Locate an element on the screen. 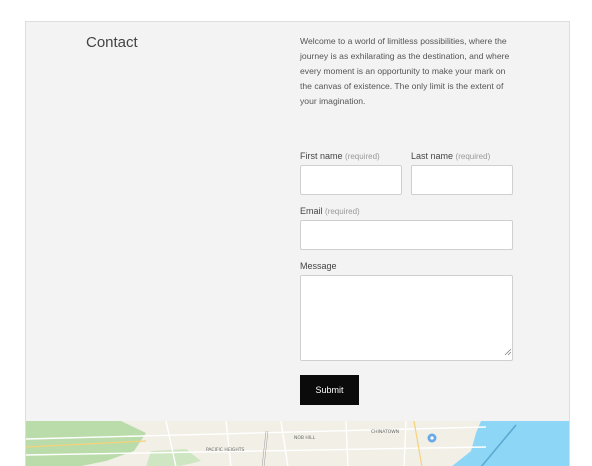 This screenshot has width=592, height=466. last-name-label-text: Last name is located at coordinates (432, 156).